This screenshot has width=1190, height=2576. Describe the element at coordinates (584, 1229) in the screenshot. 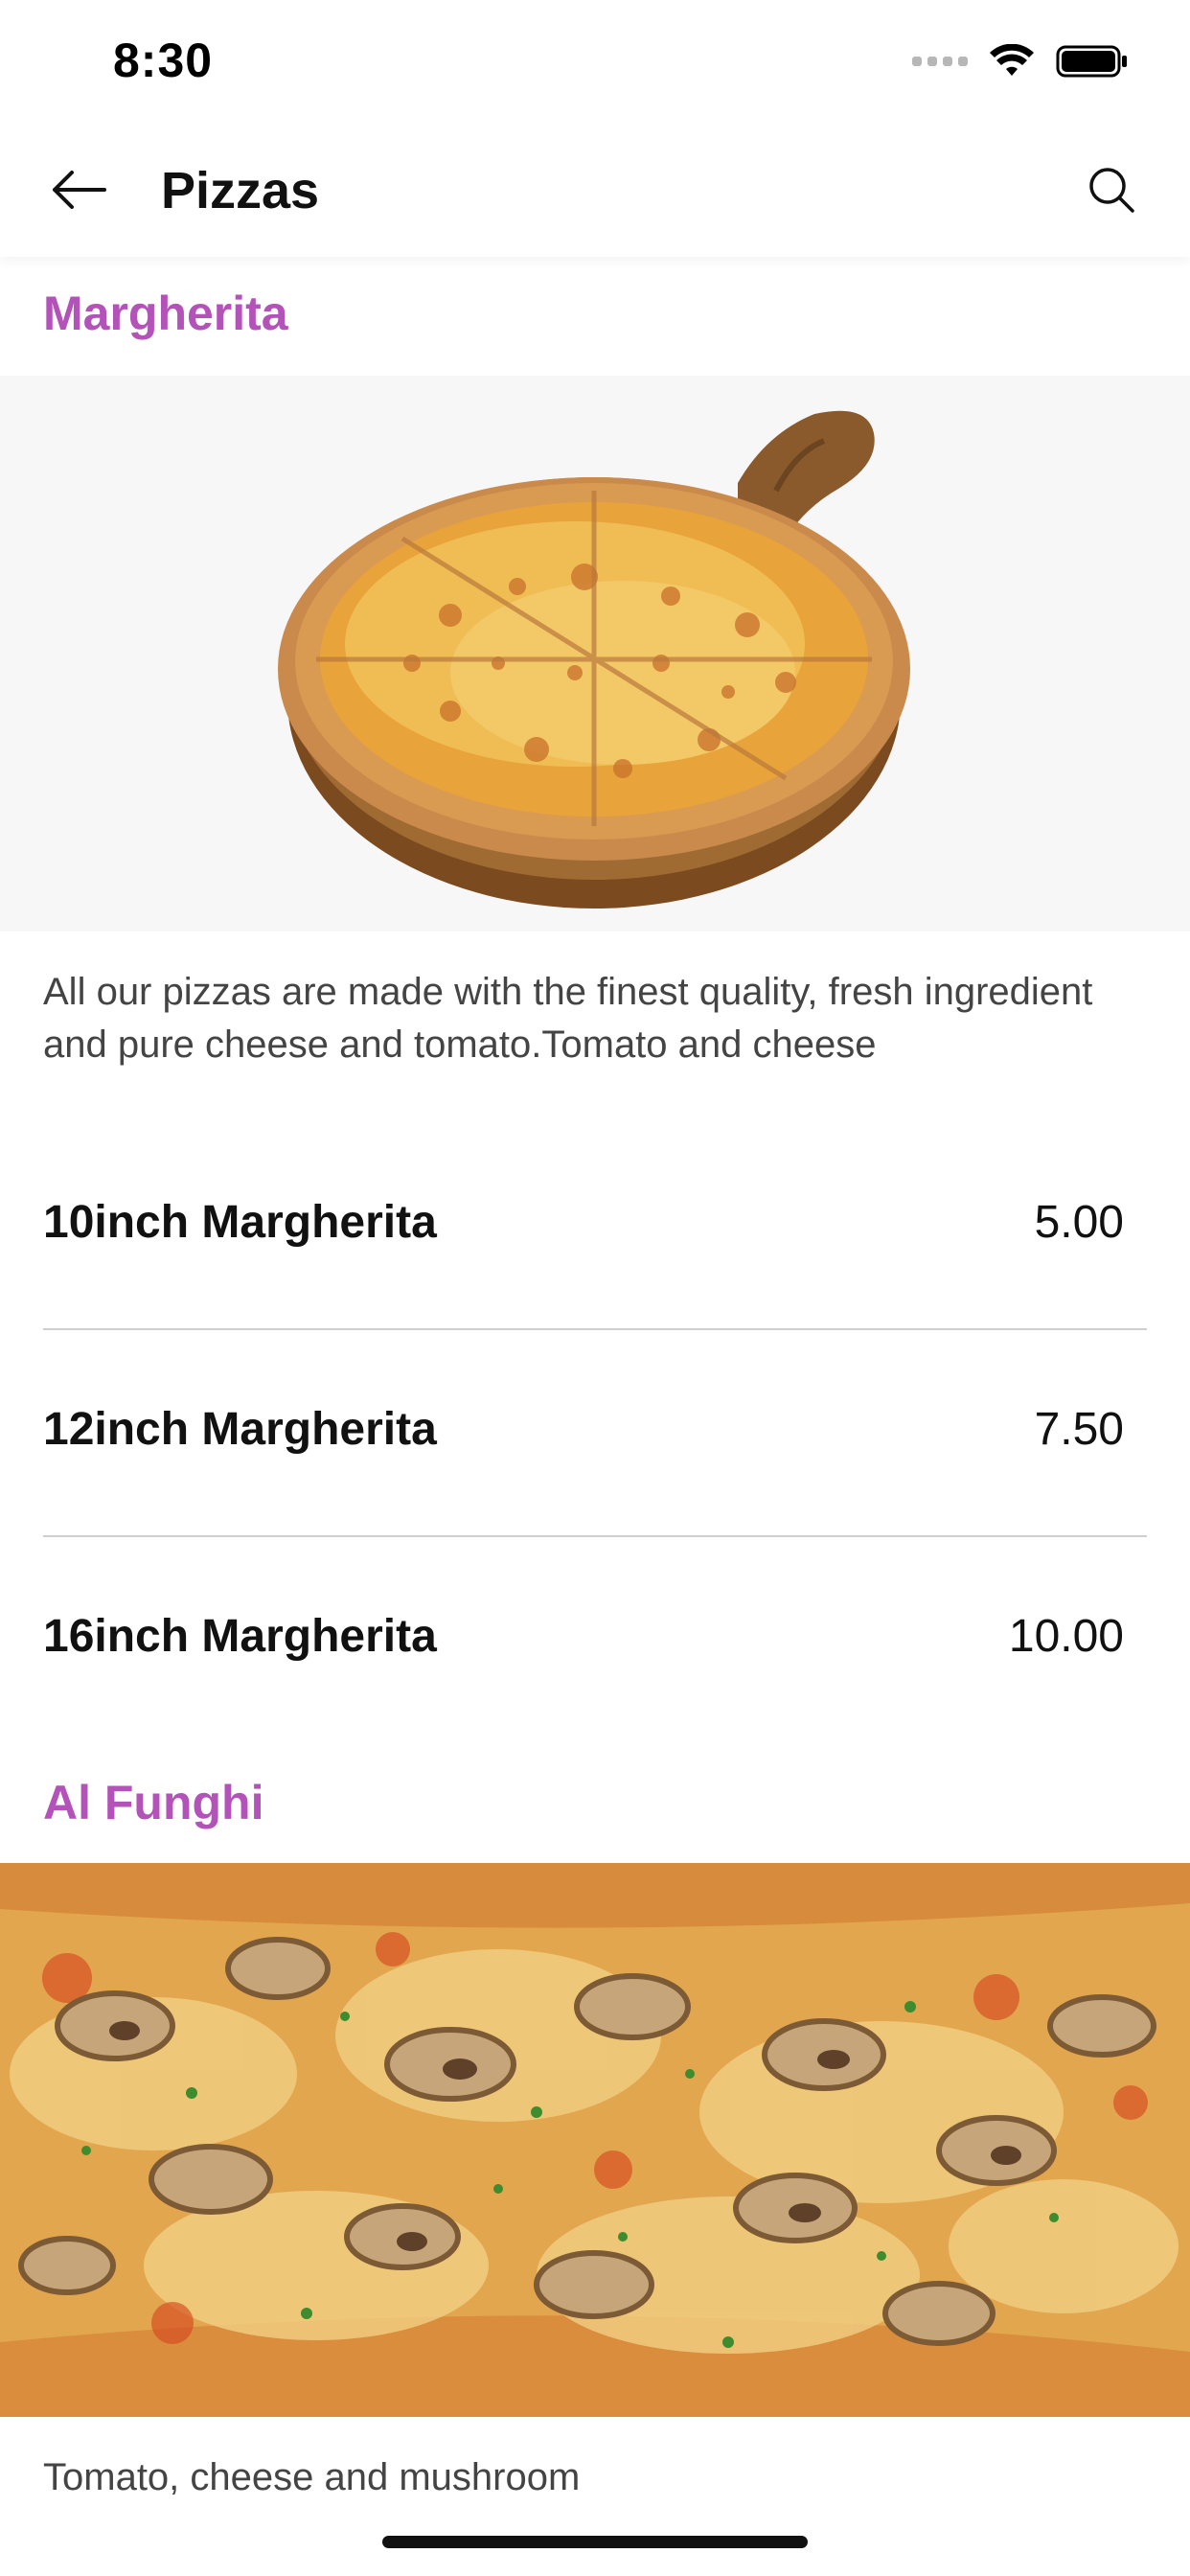

I see `list-item: 10inch Margherita 5.00` at that location.